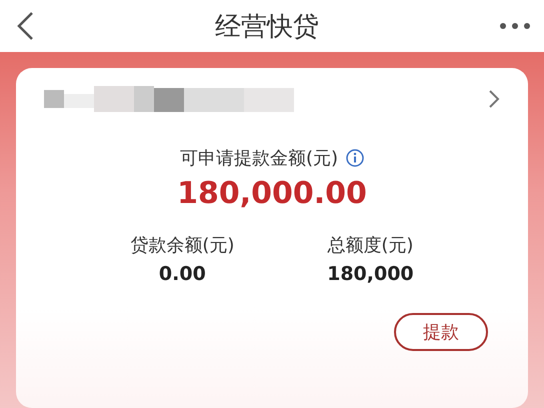 The width and height of the screenshot is (544, 408). Describe the element at coordinates (515, 26) in the screenshot. I see `more-icon` at that location.